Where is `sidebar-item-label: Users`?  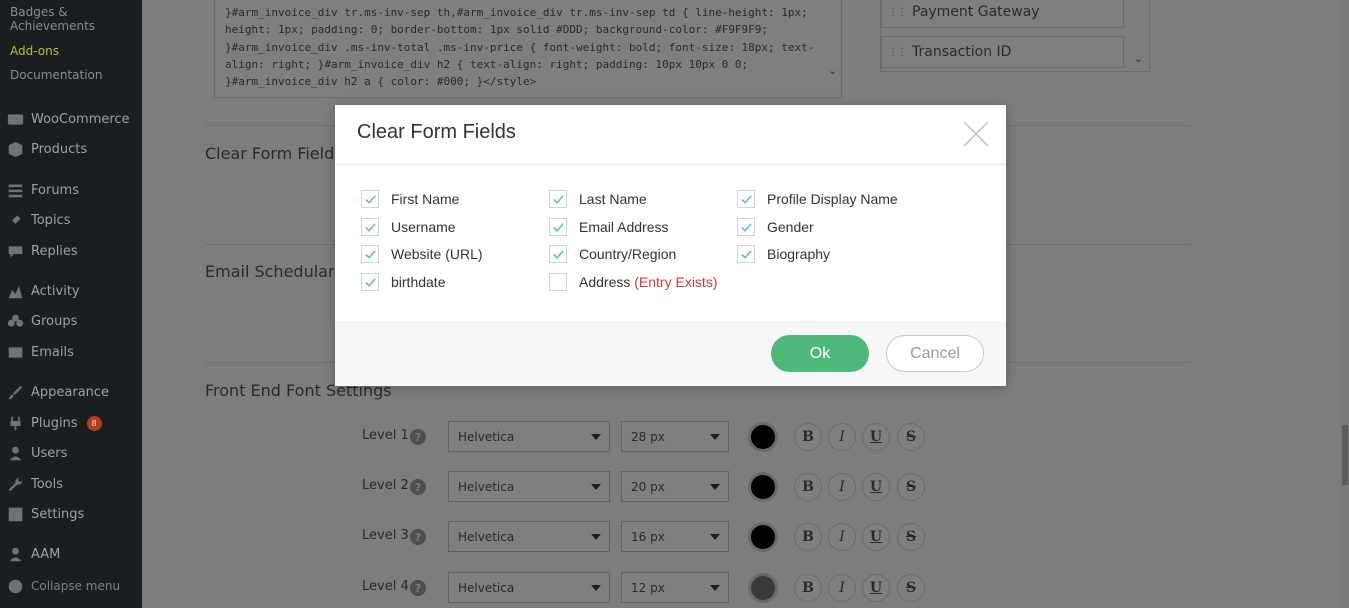
sidebar-item-label: Users is located at coordinates (49, 453).